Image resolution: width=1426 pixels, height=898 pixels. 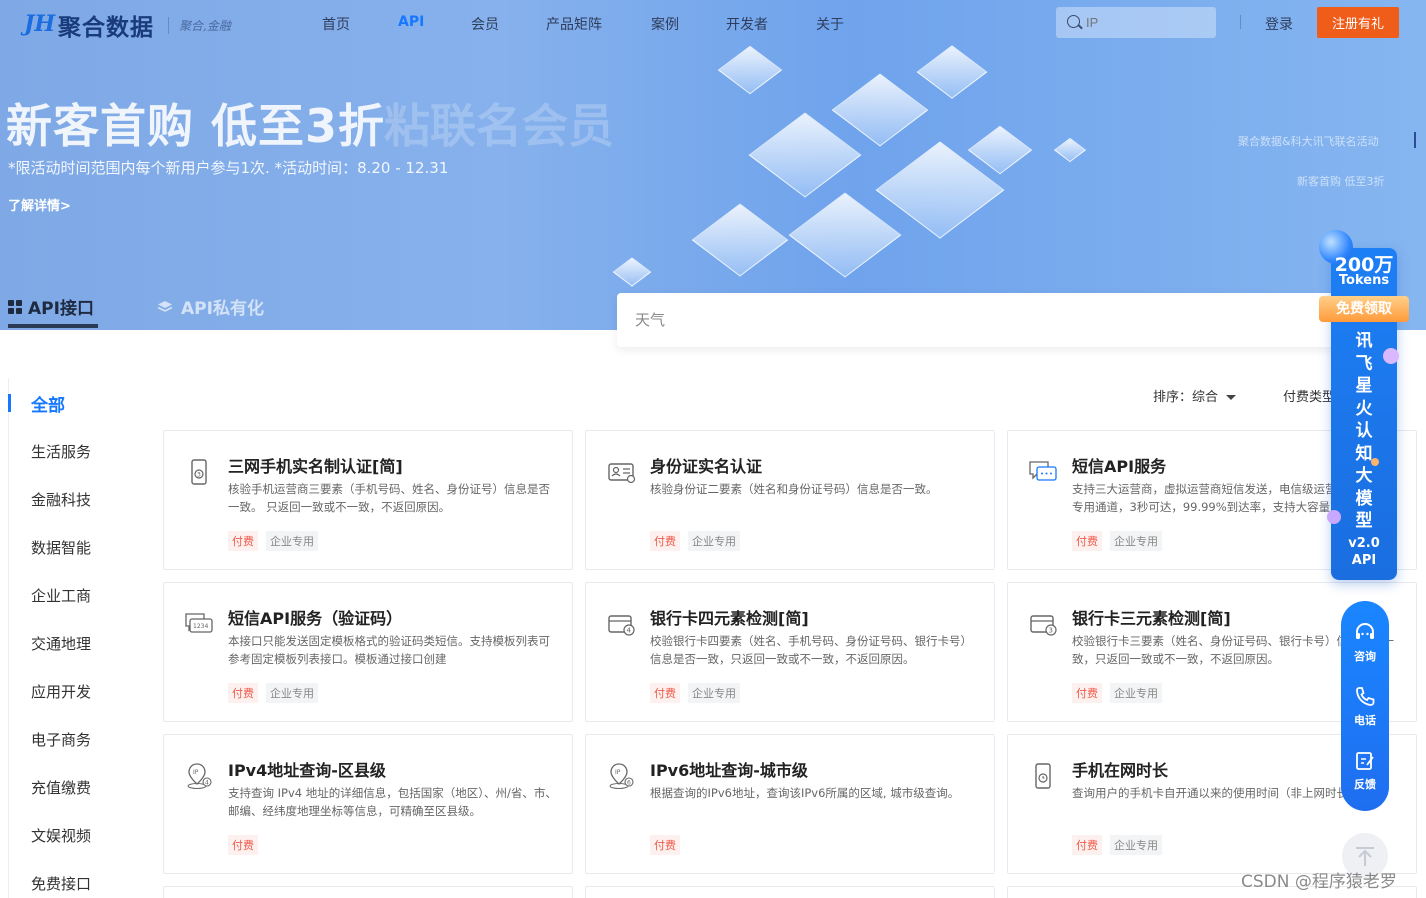 What do you see at coordinates (61, 595) in the screenshot?
I see `sidebar-item-business: 企业工商` at bounding box center [61, 595].